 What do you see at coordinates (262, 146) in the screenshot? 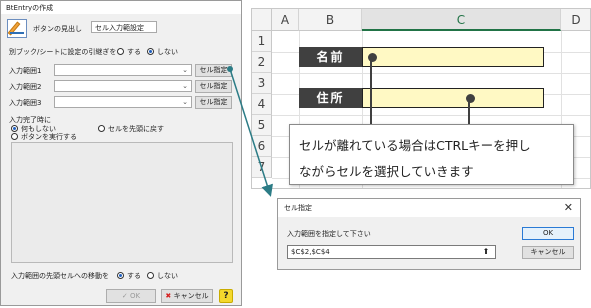
I see `row-header-6: 6` at bounding box center [262, 146].